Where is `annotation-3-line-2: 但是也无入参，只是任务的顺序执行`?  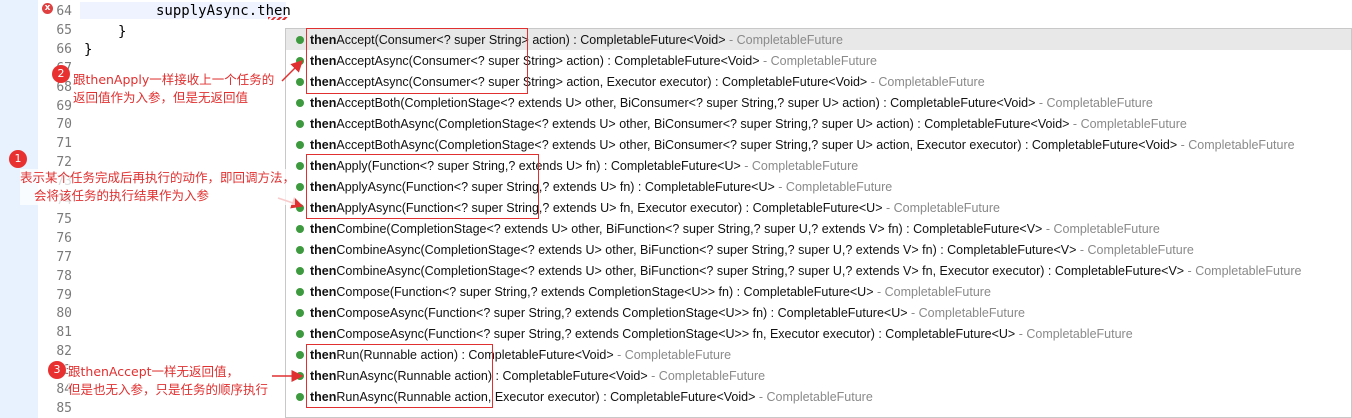
annotation-3-line-2: 但是也无入参，只是任务的顺序执行 is located at coordinates (168, 389).